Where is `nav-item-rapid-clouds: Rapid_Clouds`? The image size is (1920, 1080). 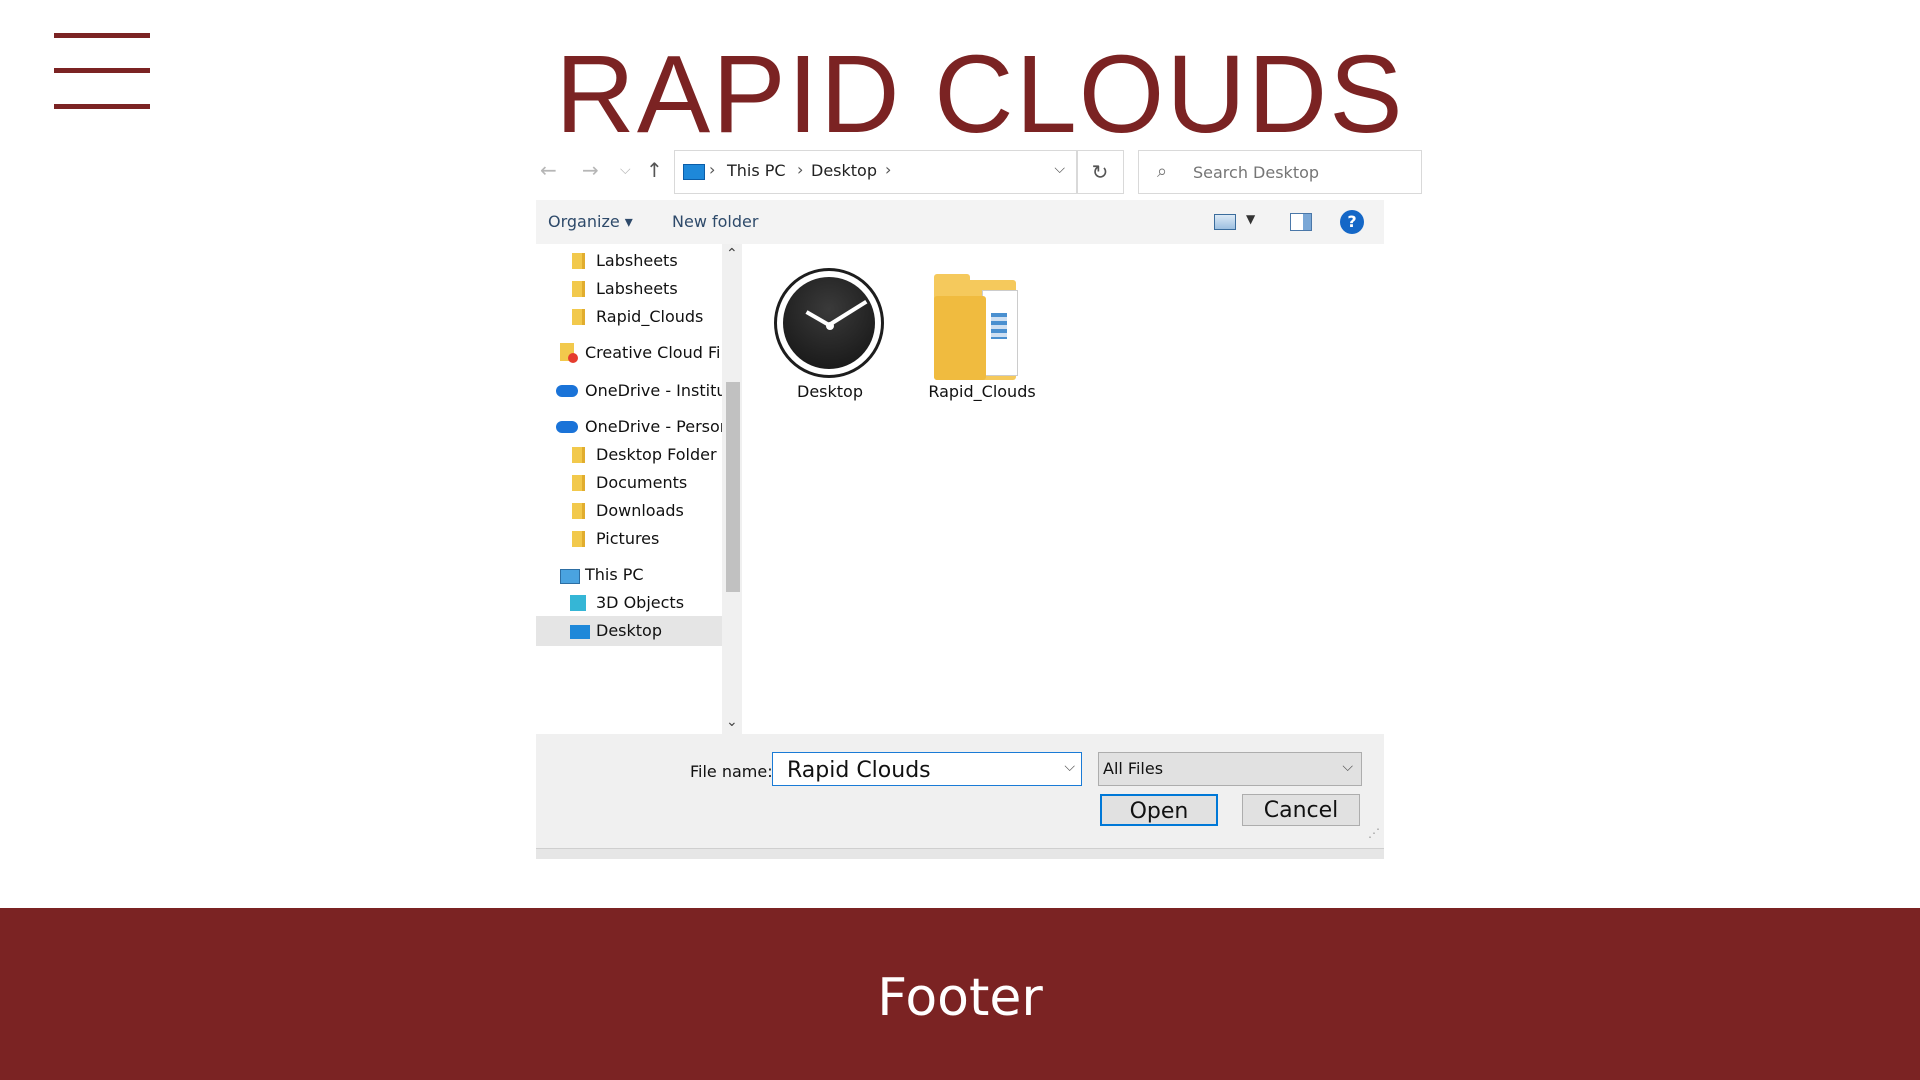
nav-item-rapid-clouds: Rapid_Clouds is located at coordinates (629, 317).